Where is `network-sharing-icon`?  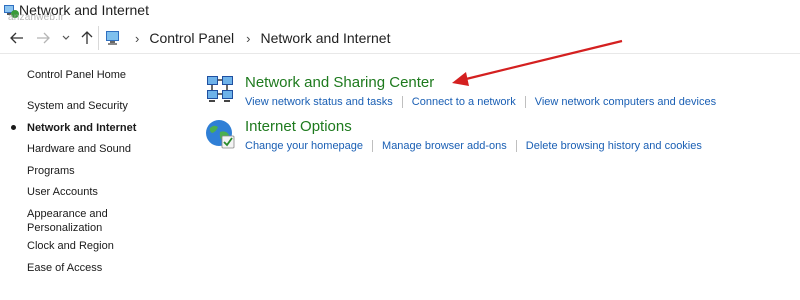
network-sharing-icon is located at coordinates (220, 89).